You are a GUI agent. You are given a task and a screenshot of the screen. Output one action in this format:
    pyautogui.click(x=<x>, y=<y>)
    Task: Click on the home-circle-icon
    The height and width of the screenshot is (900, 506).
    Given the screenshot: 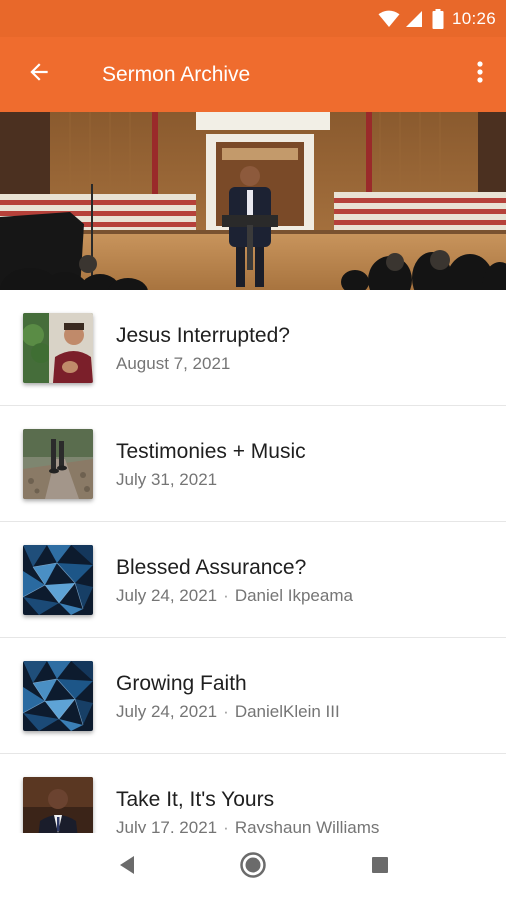 What is the action you would take?
    pyautogui.click(x=253, y=867)
    